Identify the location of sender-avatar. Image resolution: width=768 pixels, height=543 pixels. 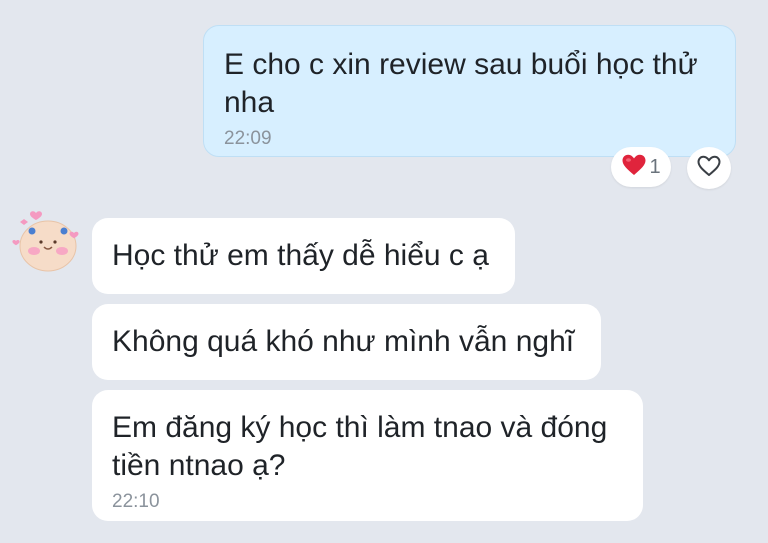
(48, 241).